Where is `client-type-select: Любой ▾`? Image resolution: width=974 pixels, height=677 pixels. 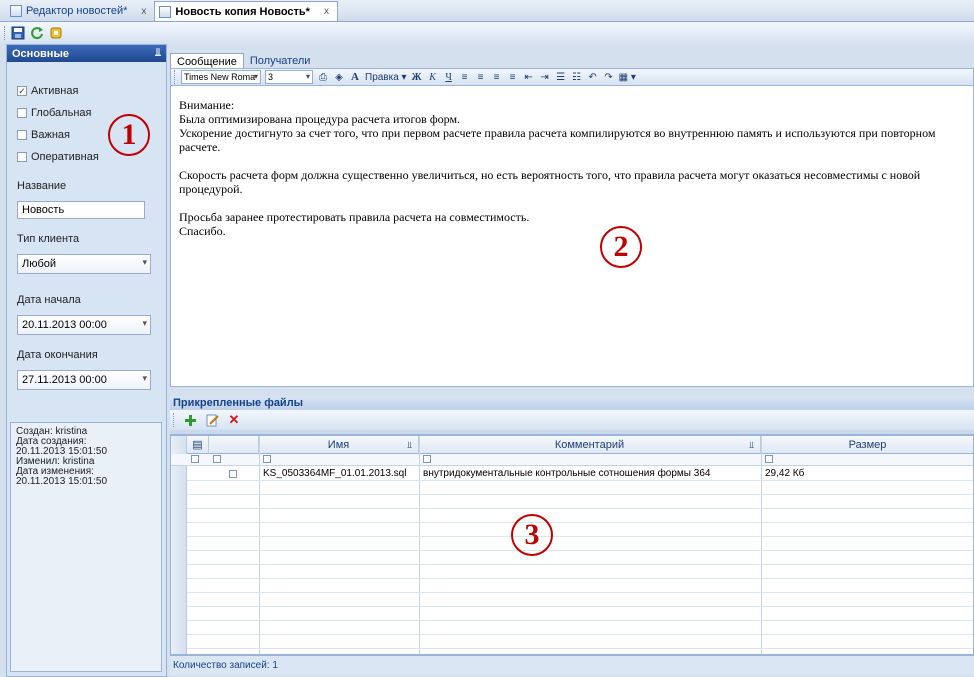 client-type-select: Любой ▾ is located at coordinates (84, 264).